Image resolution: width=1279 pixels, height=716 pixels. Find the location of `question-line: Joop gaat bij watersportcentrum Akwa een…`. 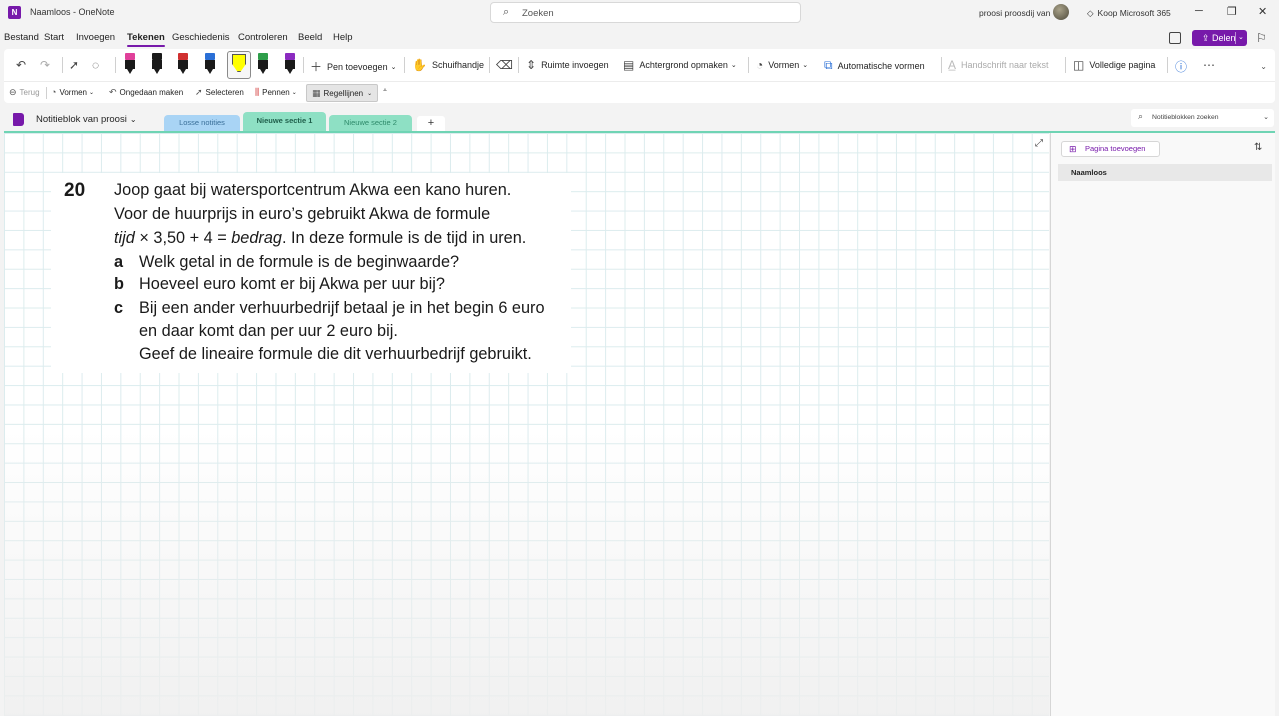

question-line: Joop gaat bij watersportcentrum Akwa een… is located at coordinates (313, 190).